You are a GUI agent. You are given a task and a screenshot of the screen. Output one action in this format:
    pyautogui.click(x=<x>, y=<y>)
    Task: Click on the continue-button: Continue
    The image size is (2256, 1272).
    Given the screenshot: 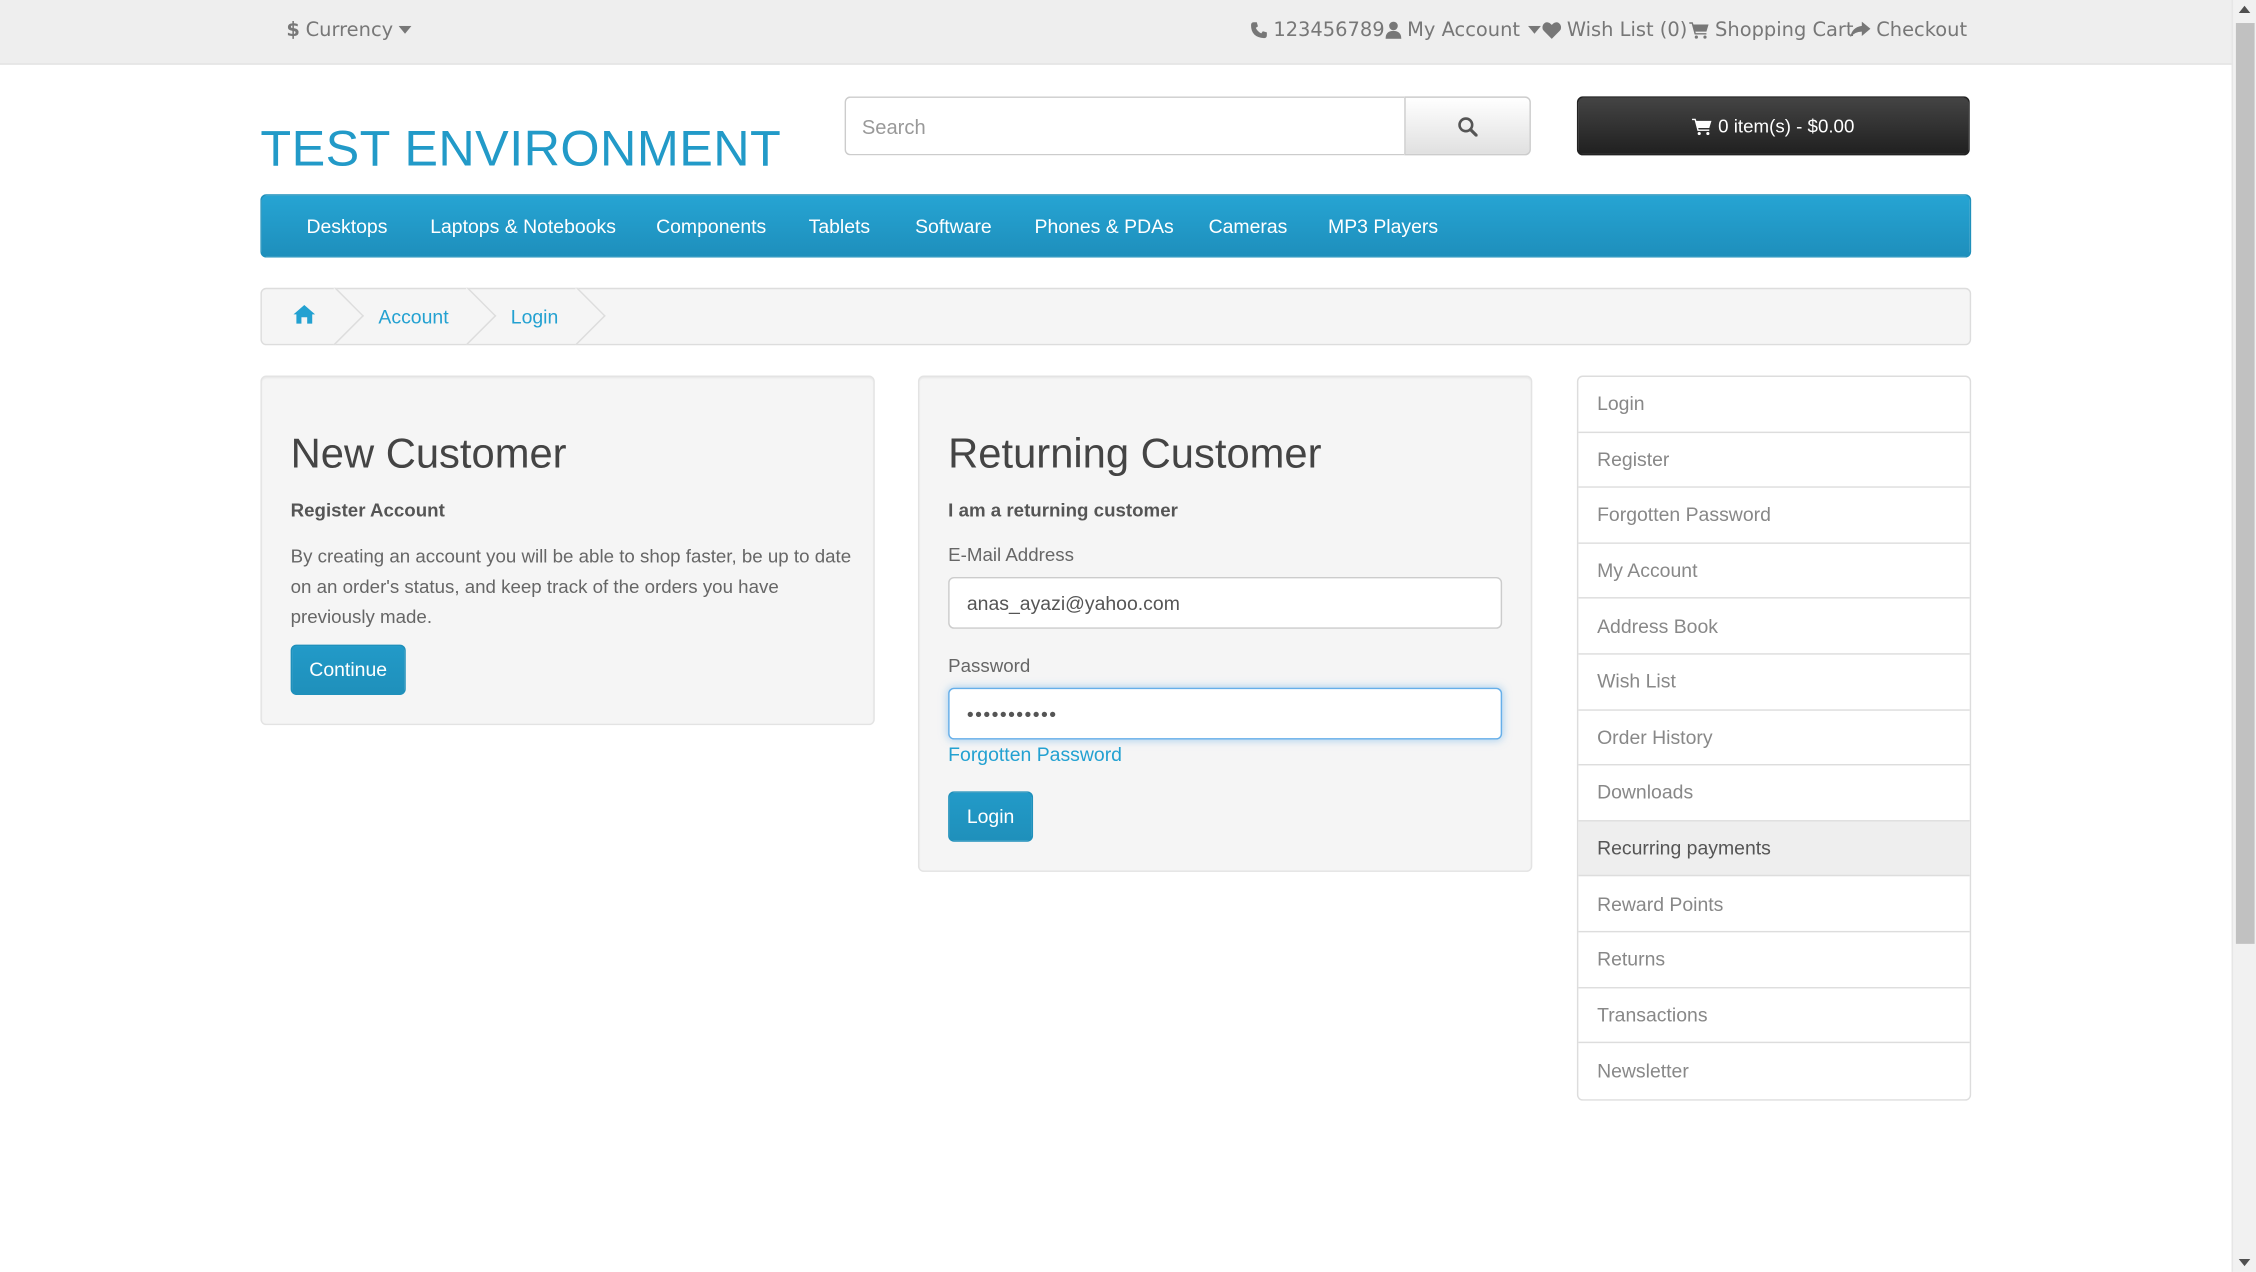 What is the action you would take?
    pyautogui.click(x=348, y=669)
    